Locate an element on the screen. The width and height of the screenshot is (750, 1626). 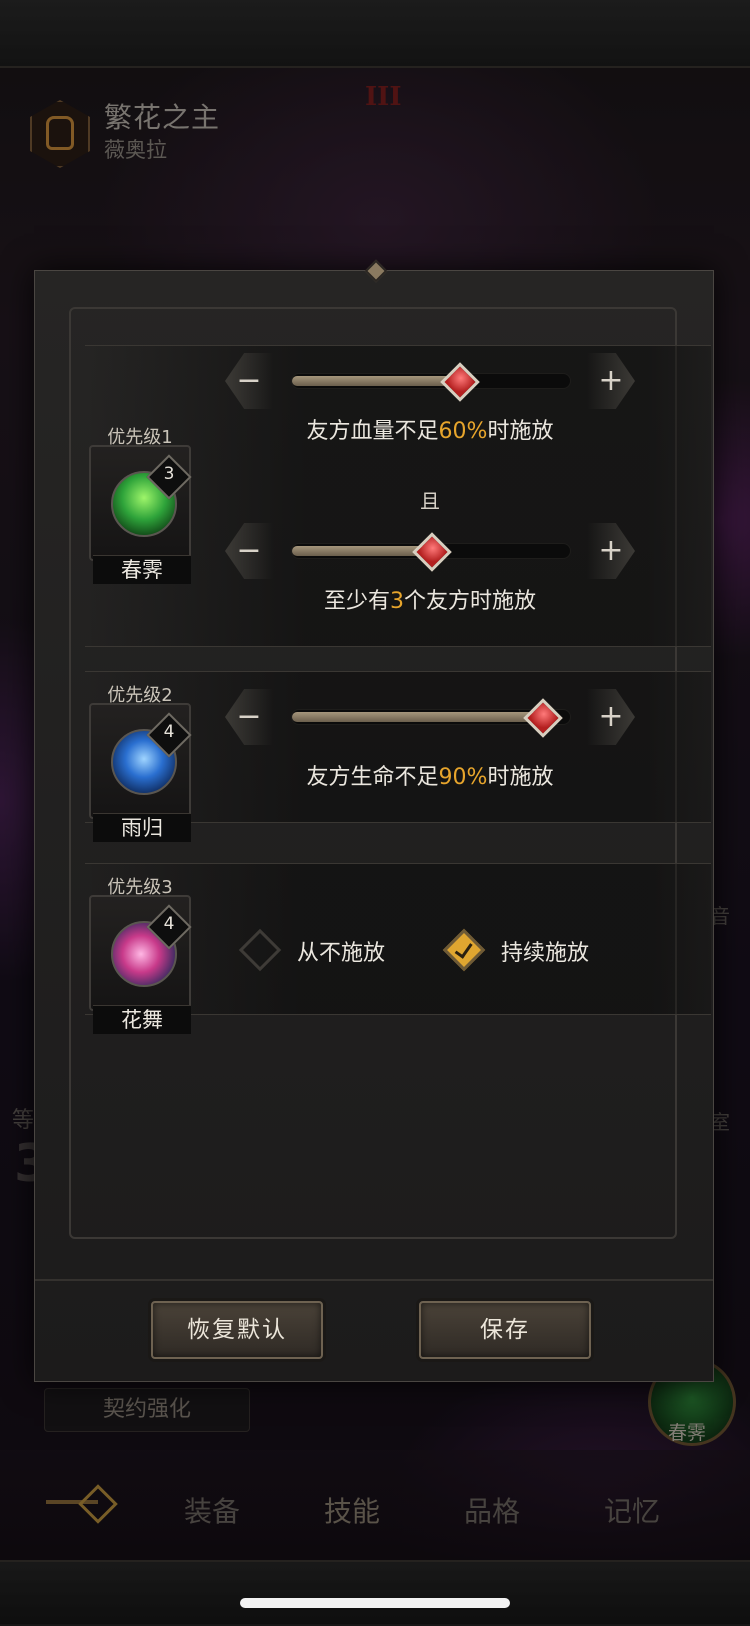
health-threshold-slider: − + is located at coordinates (430, 381).